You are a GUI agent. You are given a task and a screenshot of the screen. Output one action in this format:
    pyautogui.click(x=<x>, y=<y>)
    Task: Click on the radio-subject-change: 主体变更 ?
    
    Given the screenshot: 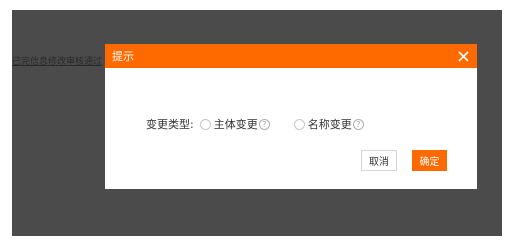 What is the action you would take?
    pyautogui.click(x=234, y=124)
    